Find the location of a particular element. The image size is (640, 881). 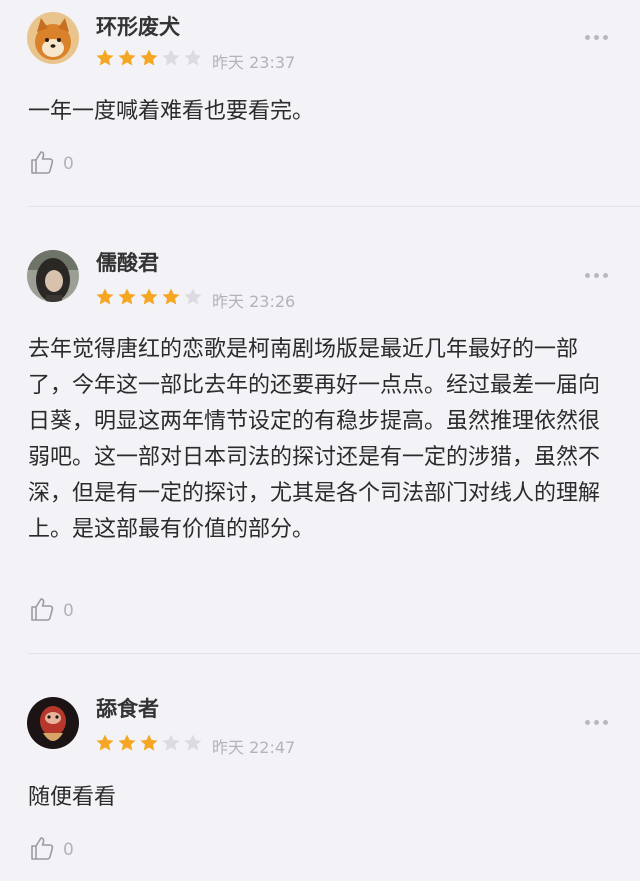

timestamp: 昨天 22:47 is located at coordinates (254, 747).